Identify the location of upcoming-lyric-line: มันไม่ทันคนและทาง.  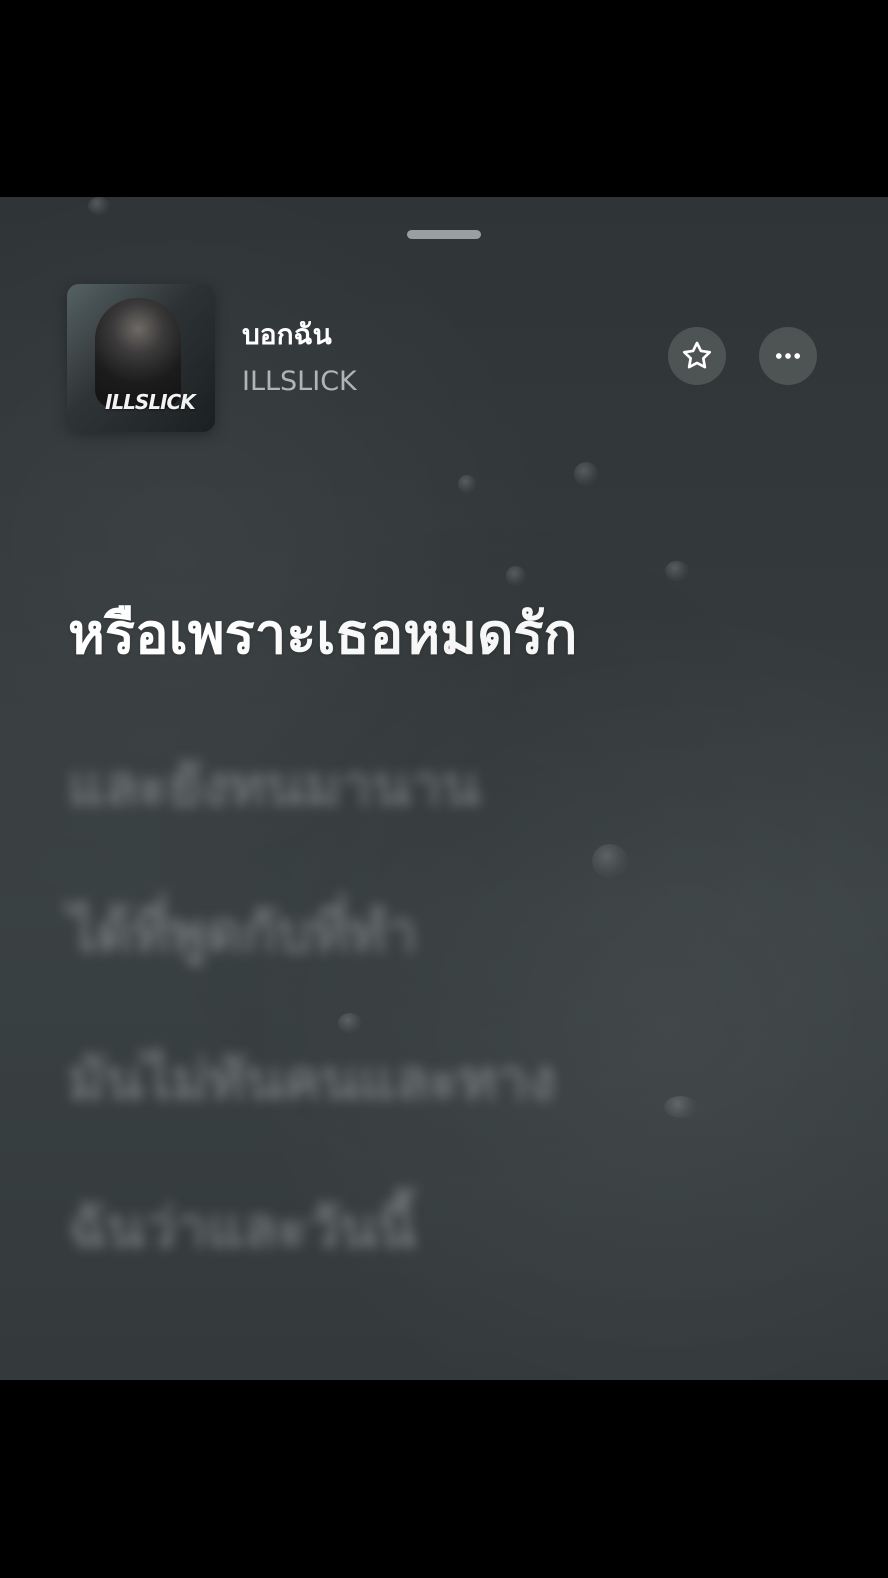
(311, 1080).